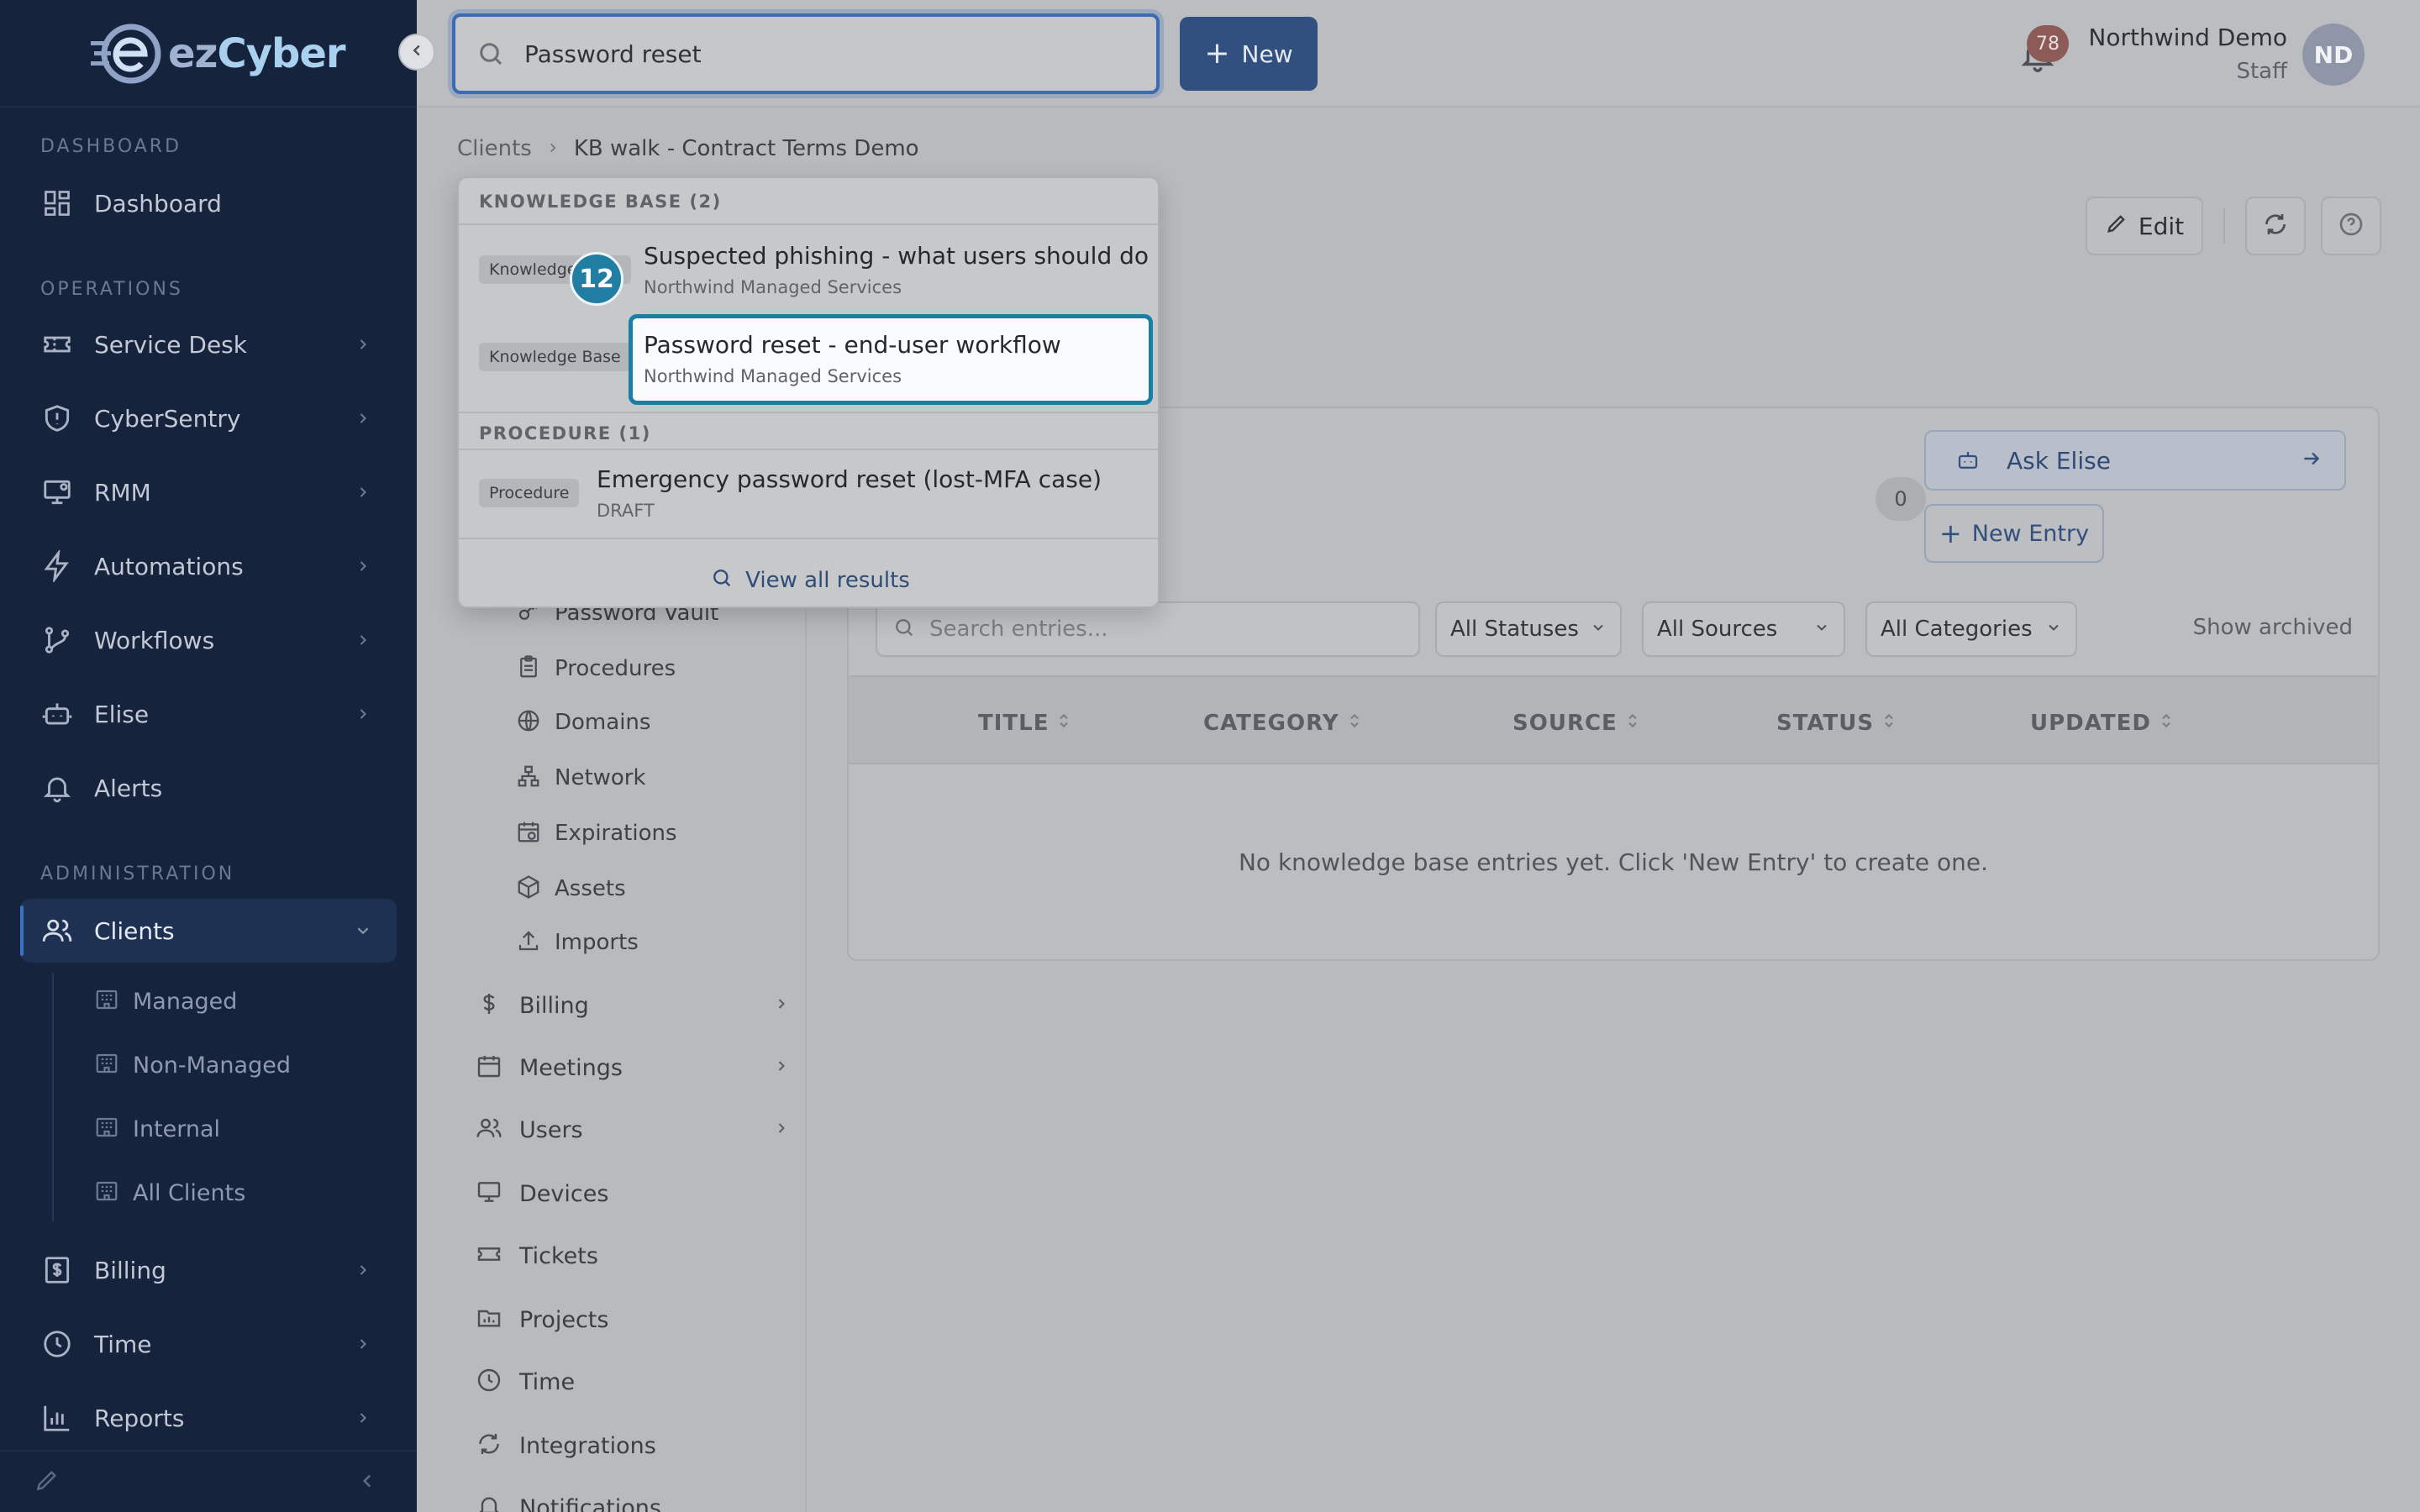  Describe the element at coordinates (2135, 460) in the screenshot. I see `ask-elise-button: Ask Elise` at that location.